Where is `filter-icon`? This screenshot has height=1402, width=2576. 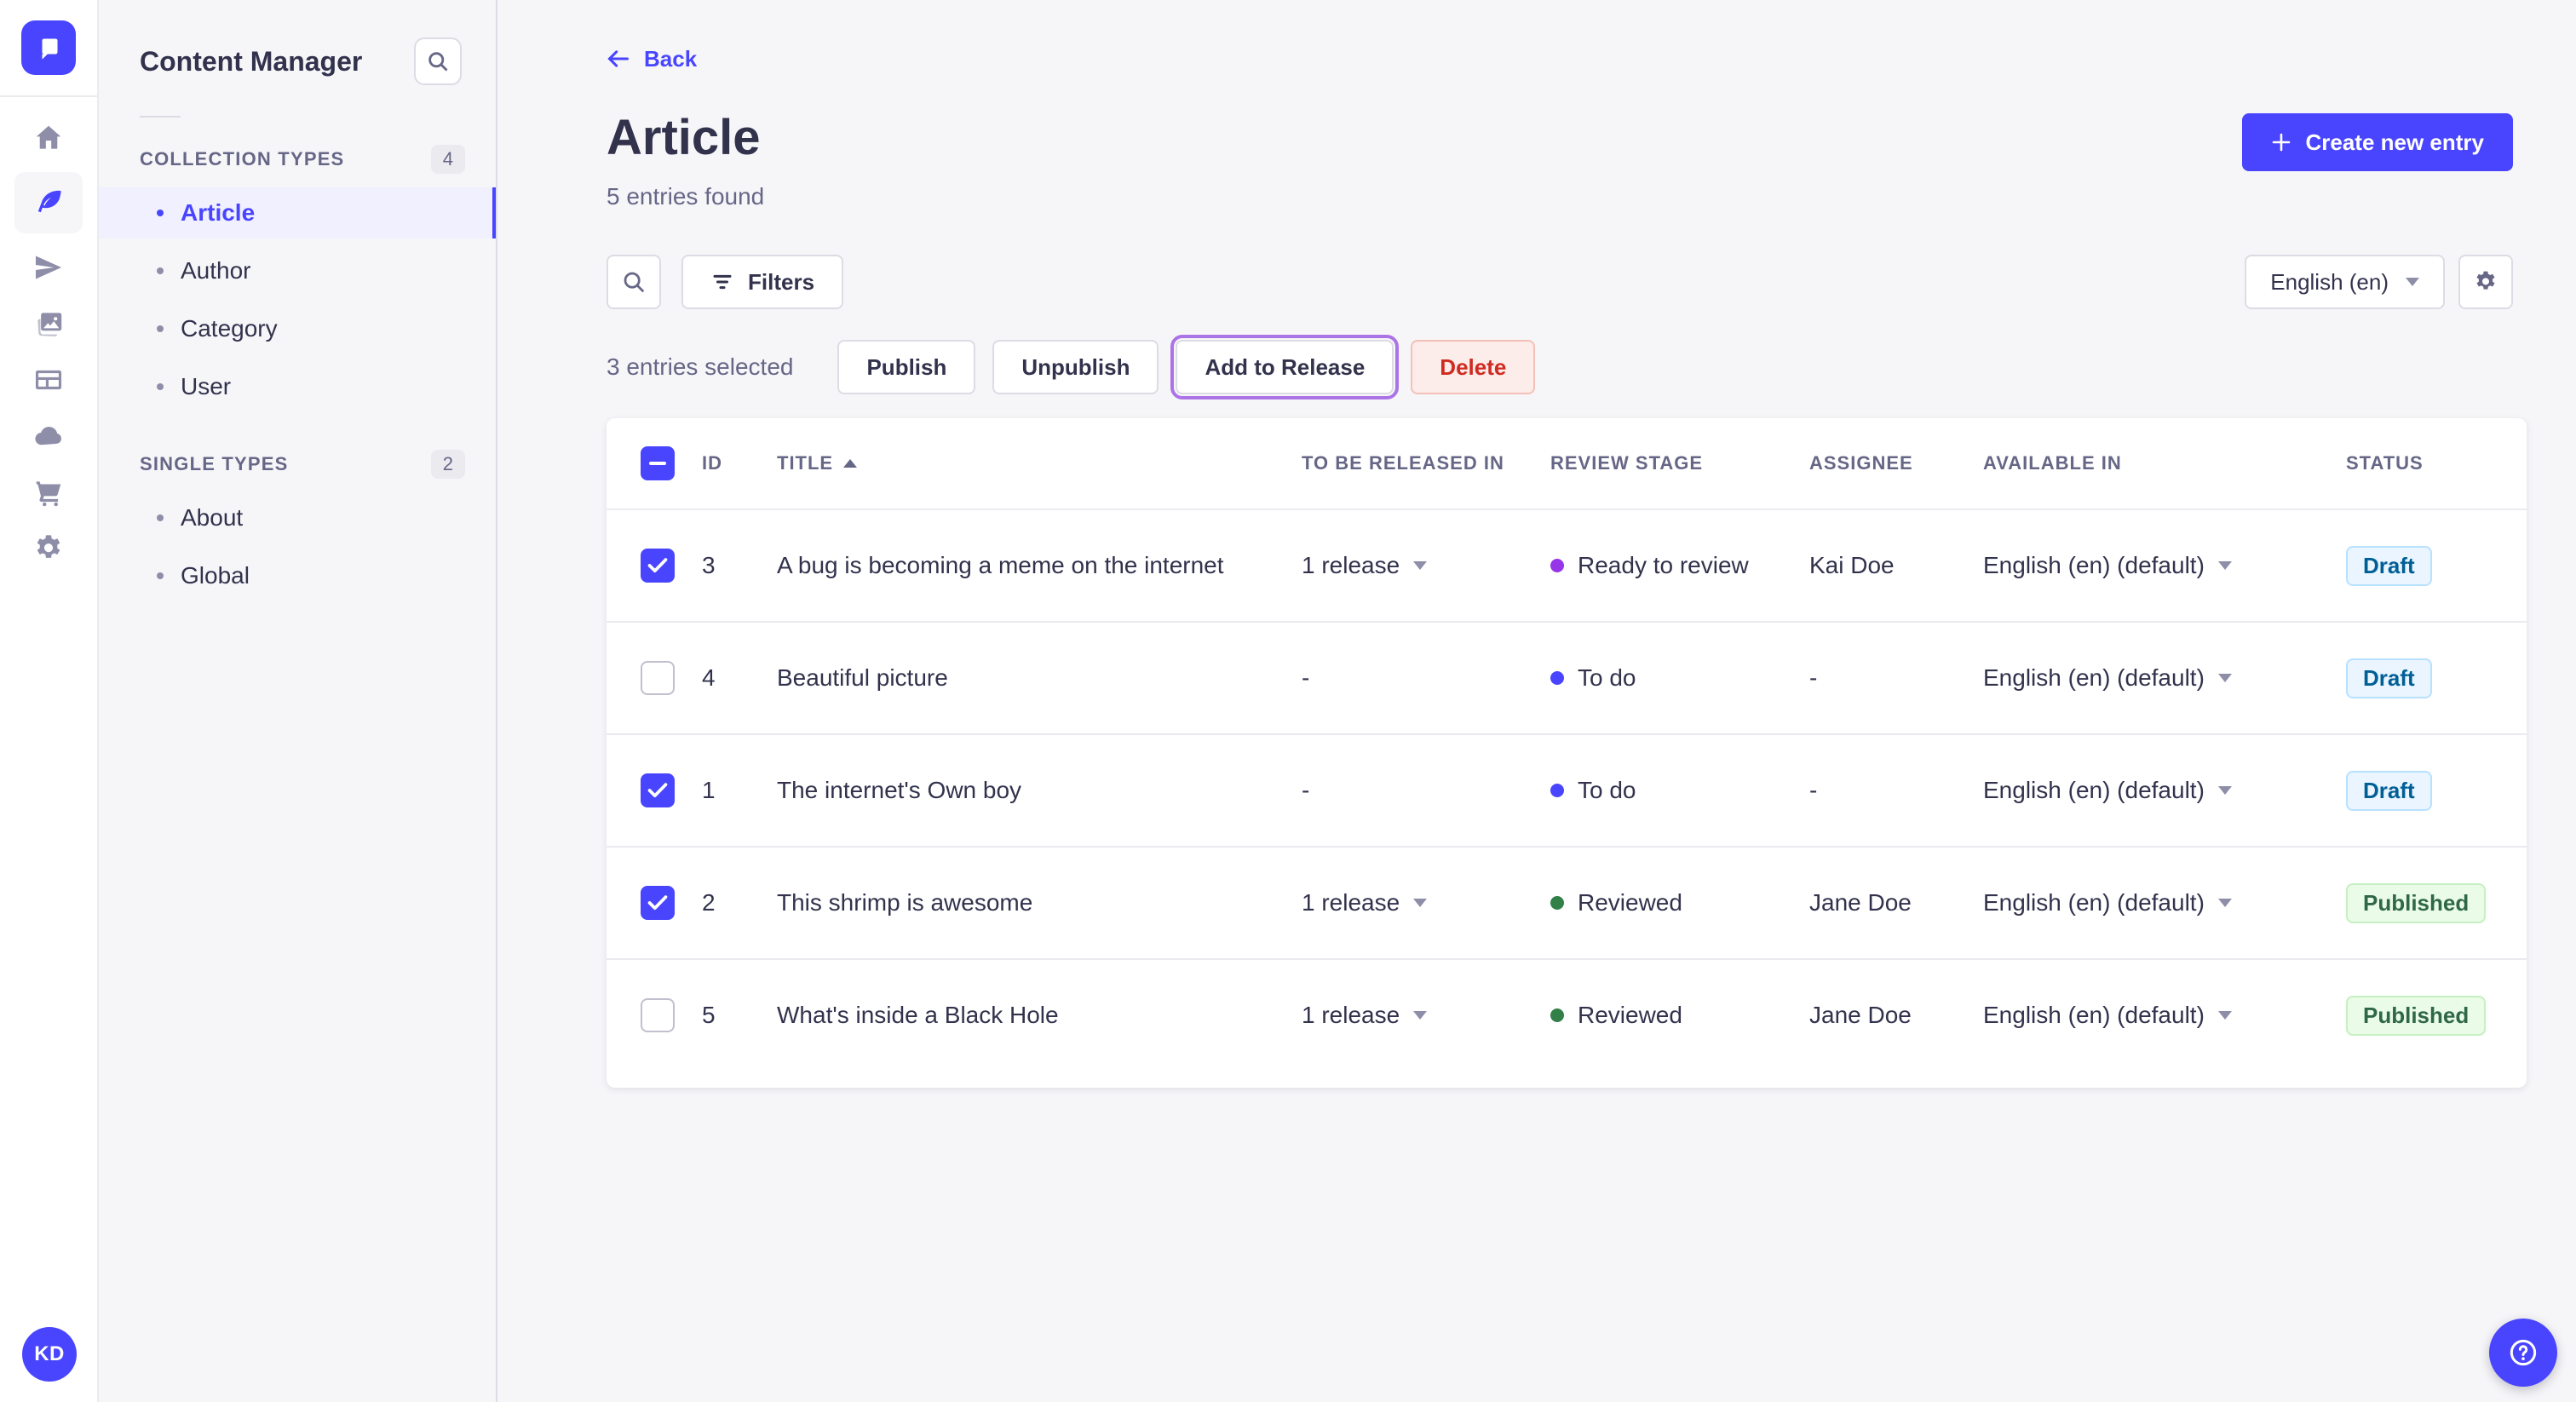 filter-icon is located at coordinates (723, 282).